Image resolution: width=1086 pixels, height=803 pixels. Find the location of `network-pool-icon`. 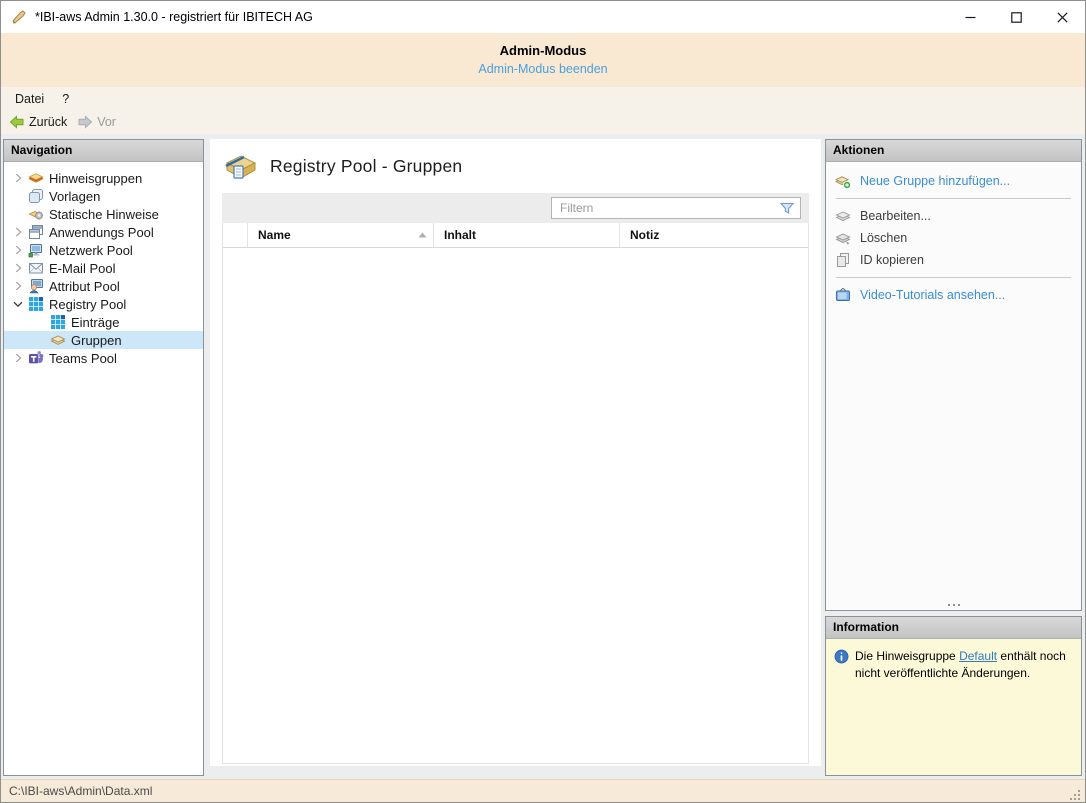

network-pool-icon is located at coordinates (35, 251).